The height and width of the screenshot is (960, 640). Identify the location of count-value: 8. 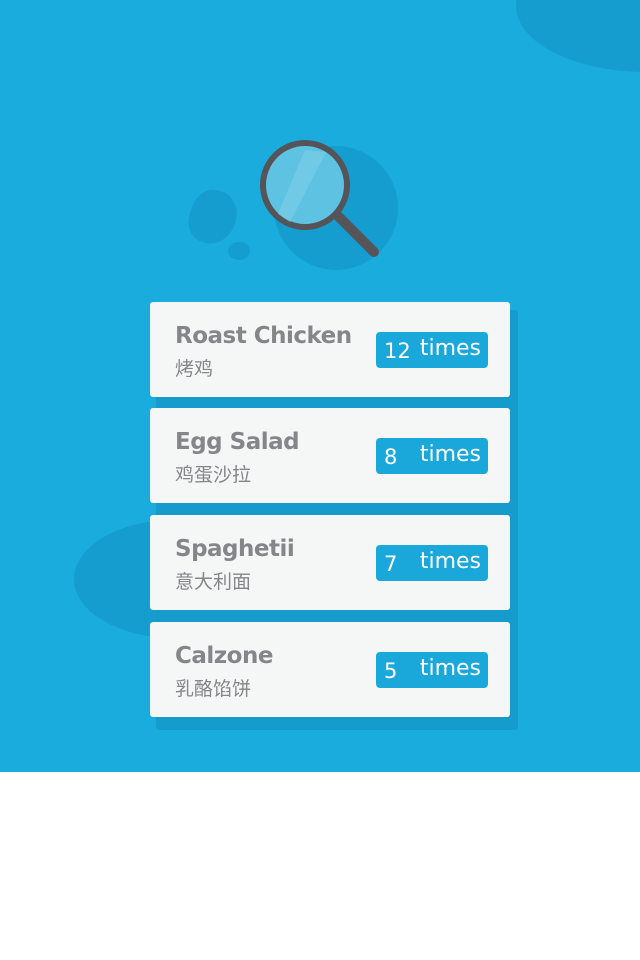
(391, 457).